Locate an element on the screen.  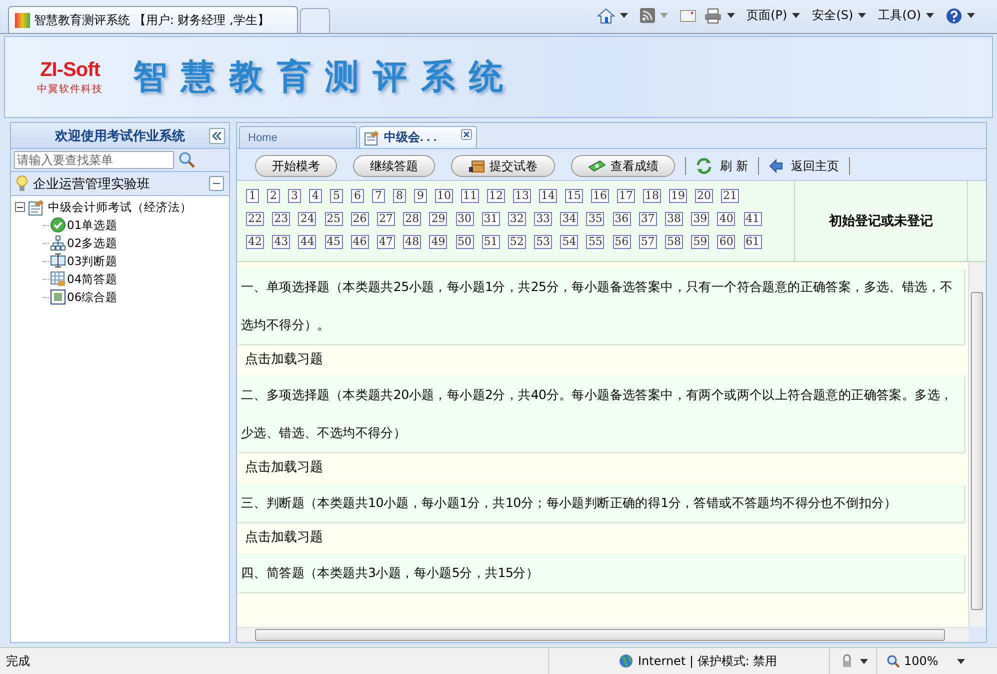
question-number-link: 42 is located at coordinates (255, 242).